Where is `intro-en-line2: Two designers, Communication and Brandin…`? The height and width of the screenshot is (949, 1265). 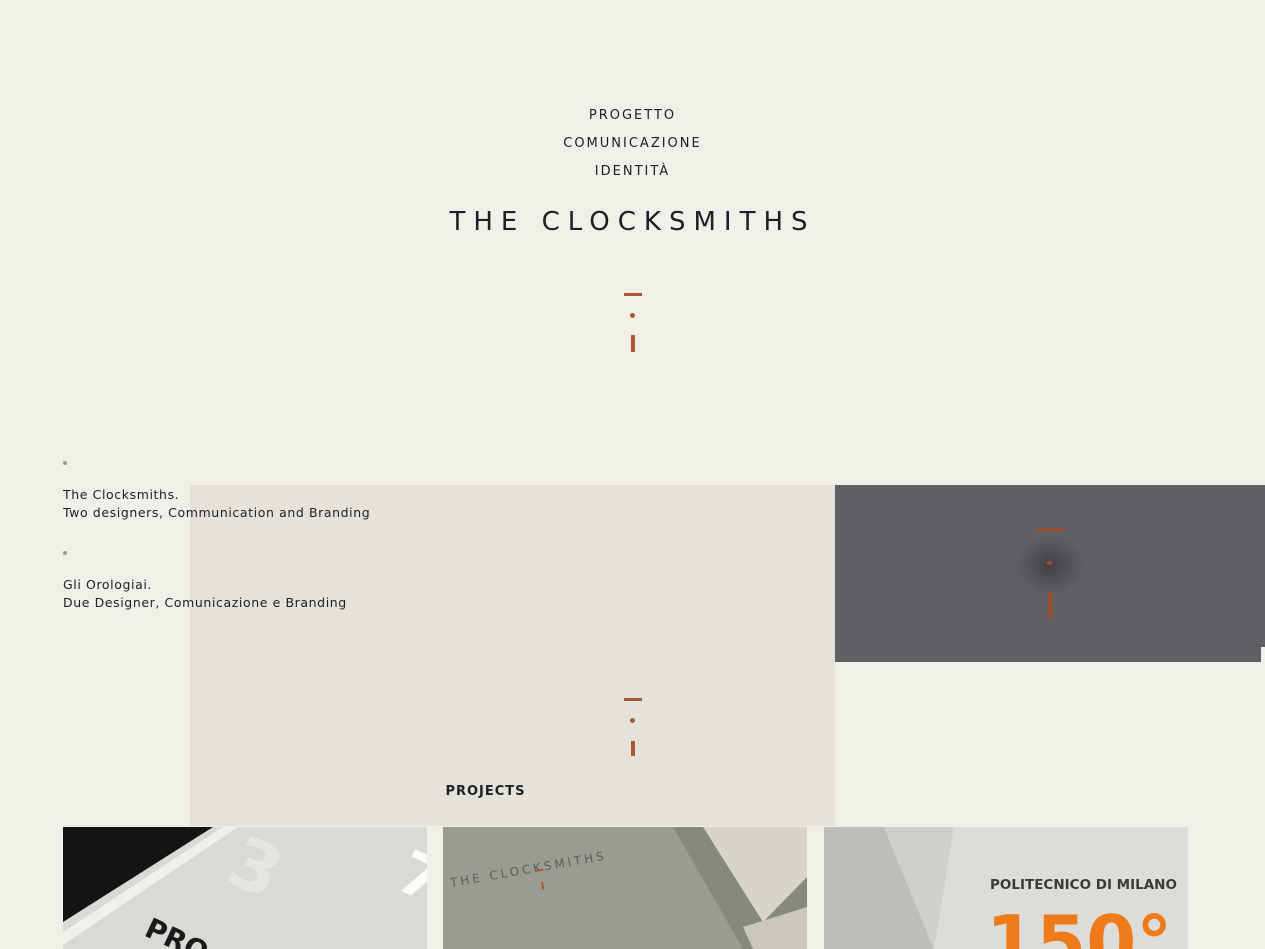 intro-en-line2: Two designers, Communication and Brandin… is located at coordinates (217, 512).